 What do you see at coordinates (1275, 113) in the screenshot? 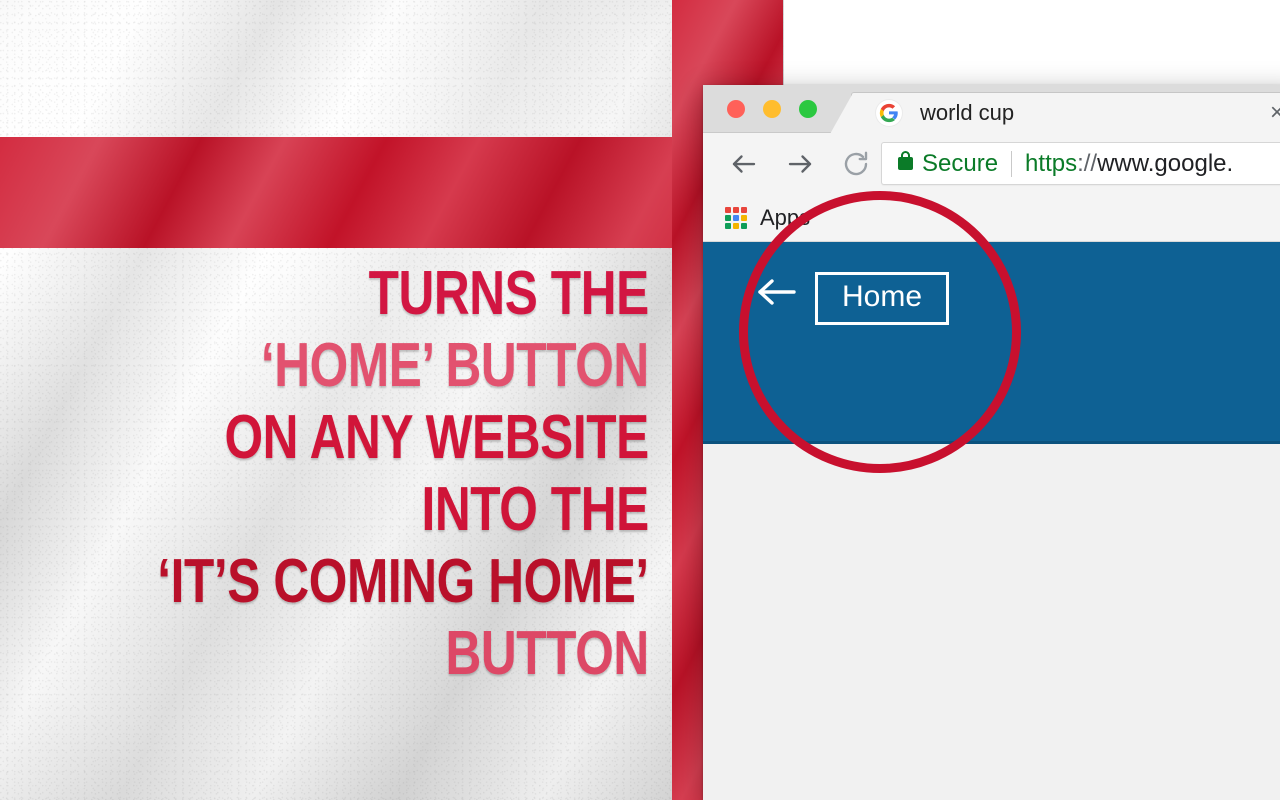
I see `close-tab-button: ×` at bounding box center [1275, 113].